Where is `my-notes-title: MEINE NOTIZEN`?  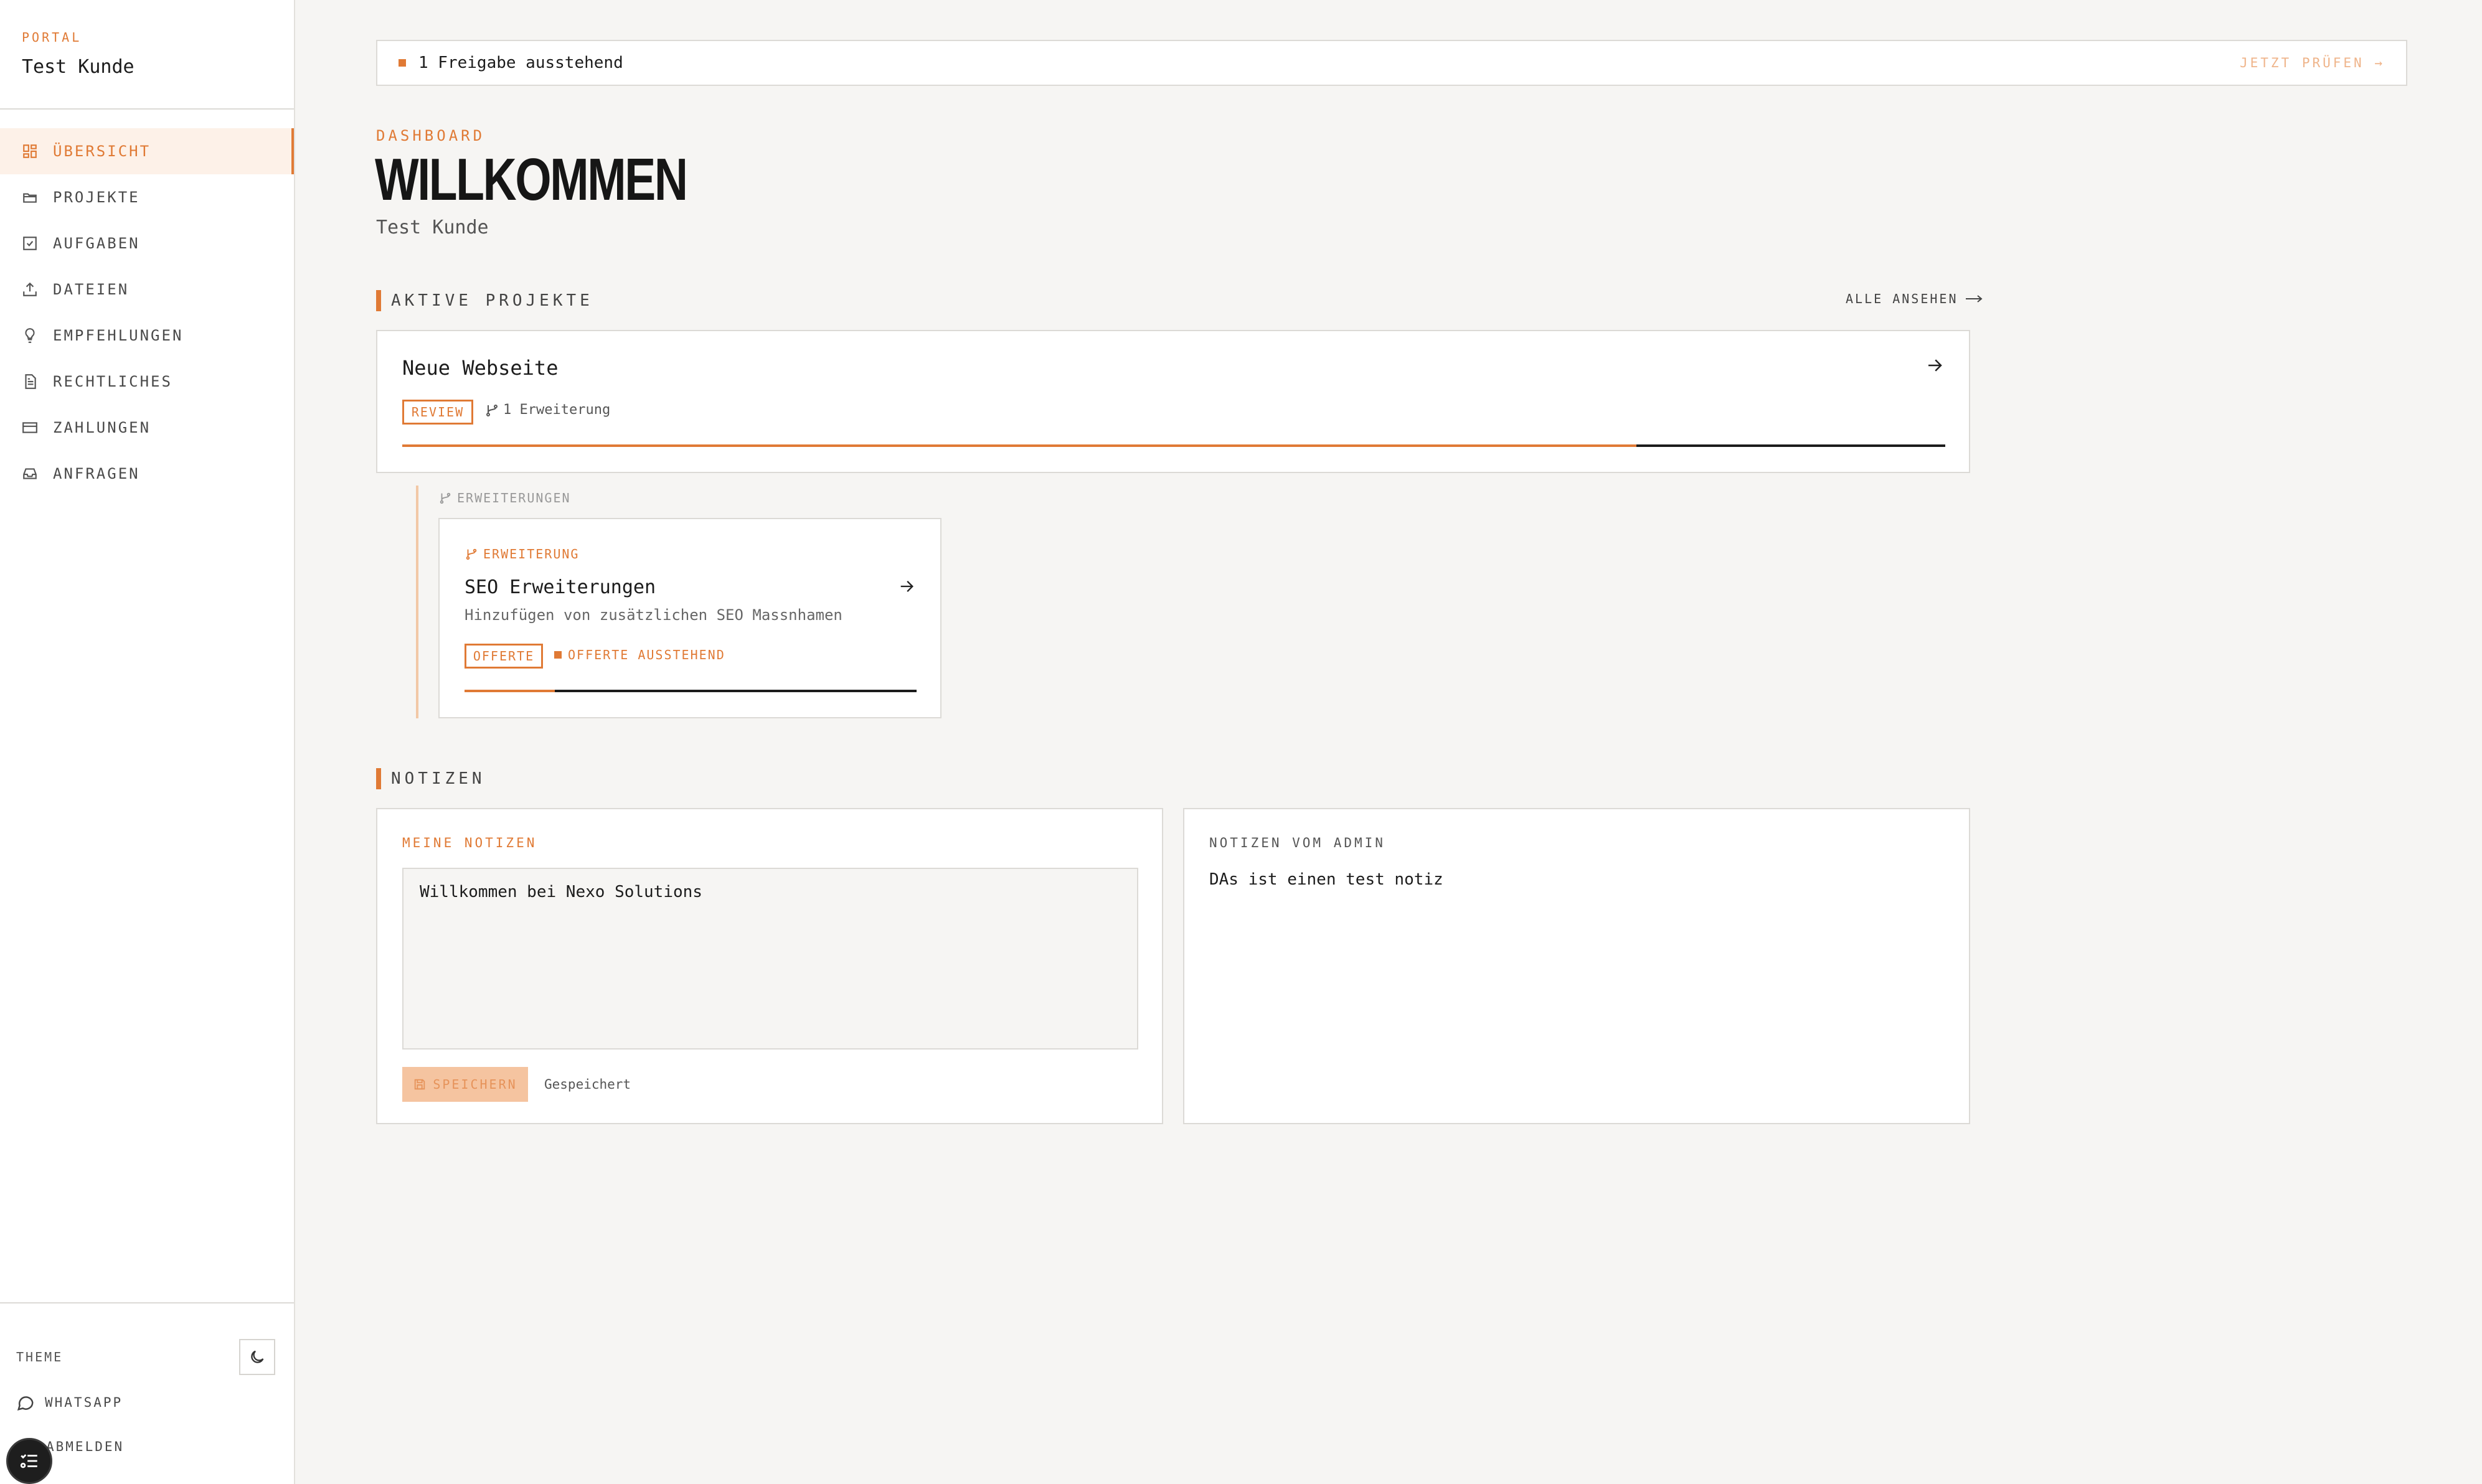 my-notes-title: MEINE NOTIZEN is located at coordinates (470, 842).